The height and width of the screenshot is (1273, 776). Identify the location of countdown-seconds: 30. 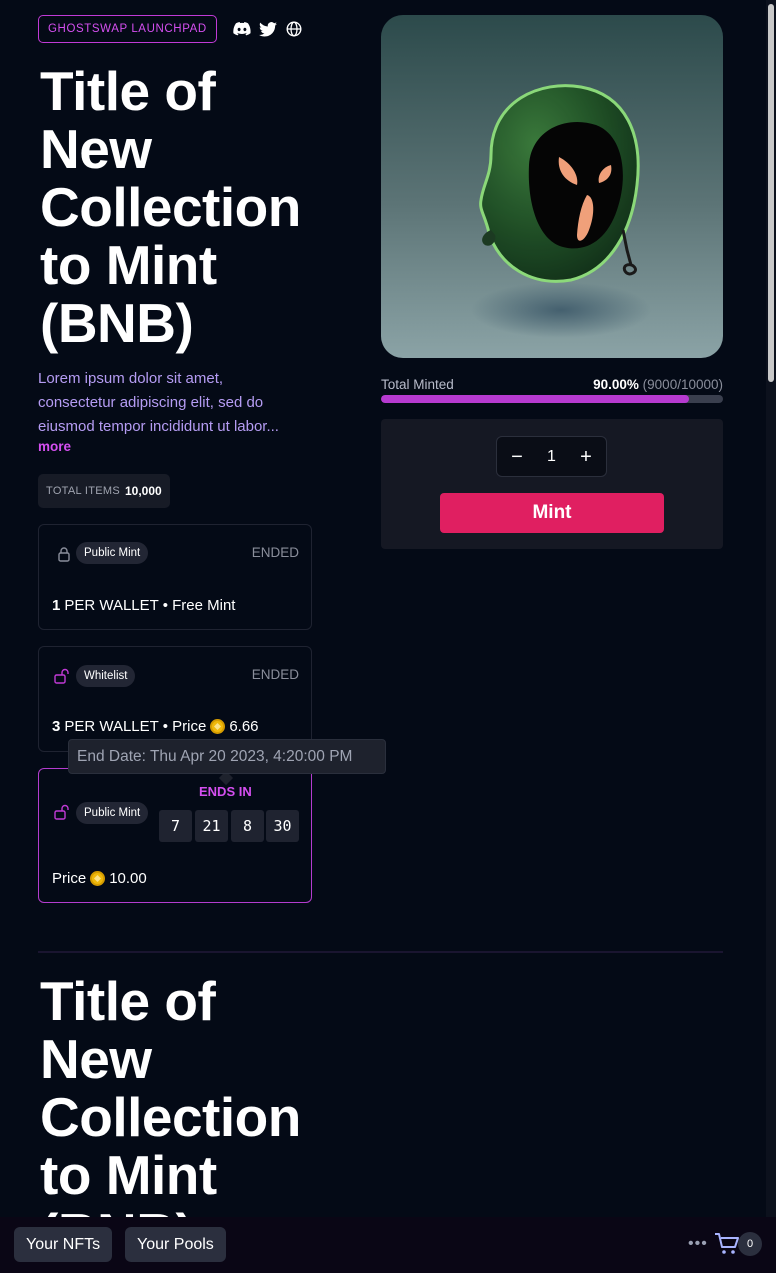
(282, 826).